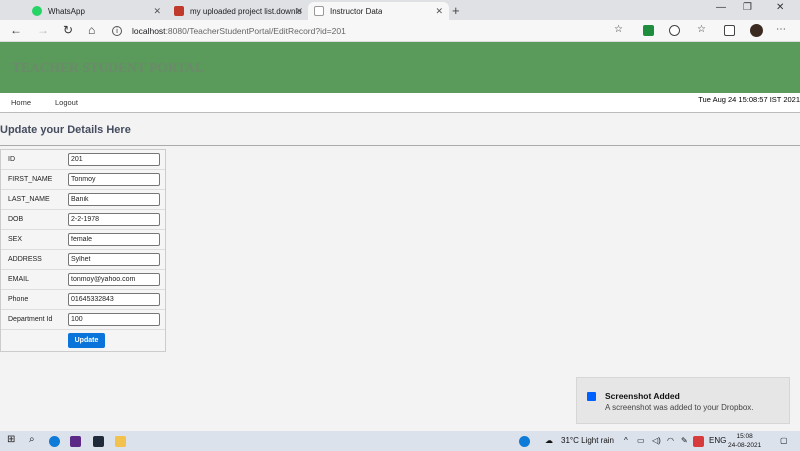  I want to click on tab-project-list: my uploaded project list.downlo ✕, so click(238, 11).